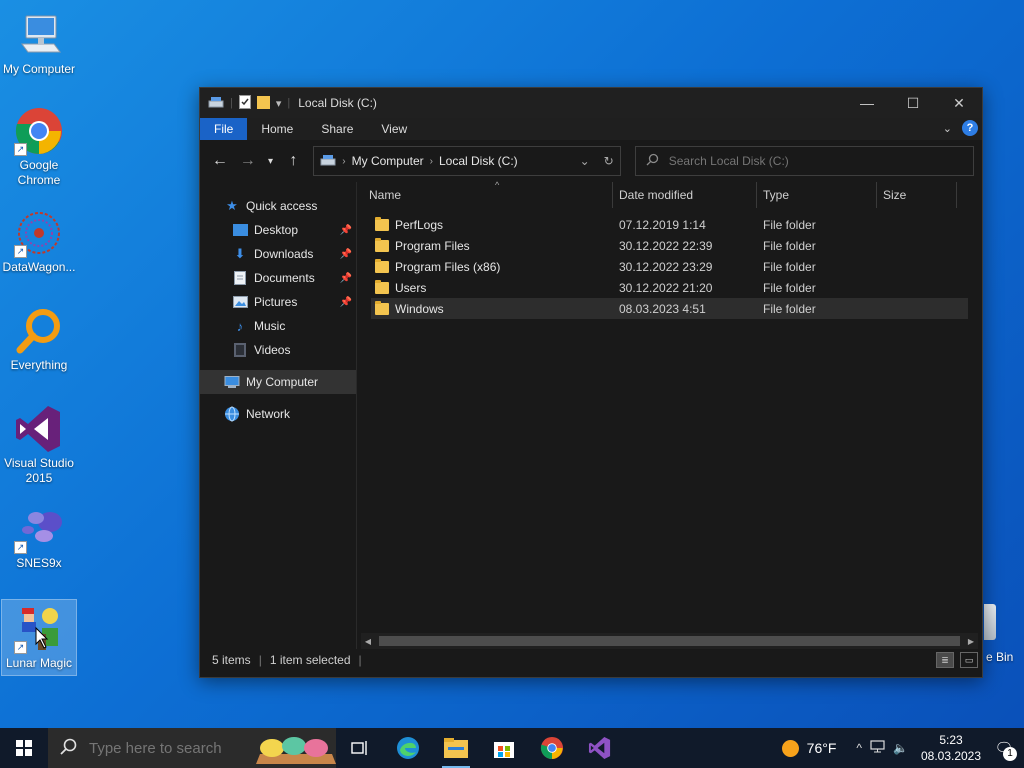 This screenshot has height=768, width=1024. I want to click on weather-widget: 76°F, so click(809, 748).